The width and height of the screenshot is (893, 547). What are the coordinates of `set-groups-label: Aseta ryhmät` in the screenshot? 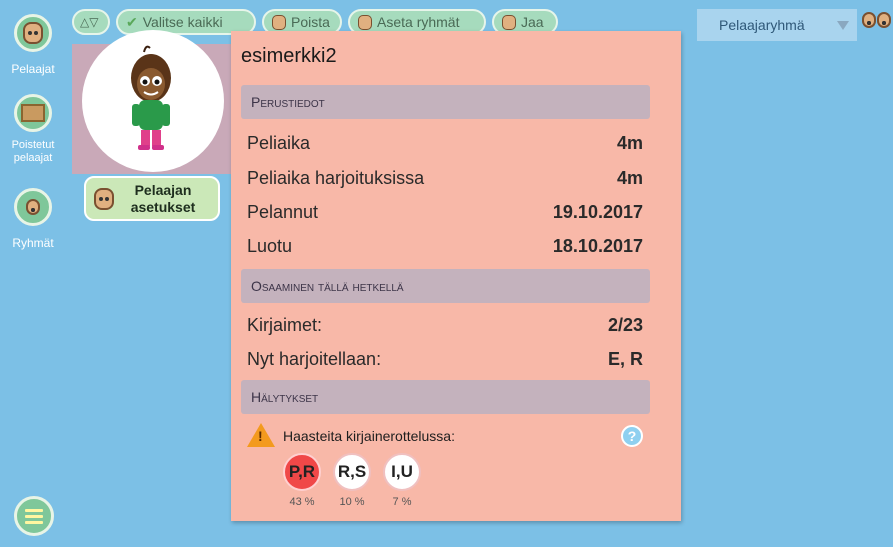 It's located at (418, 22).